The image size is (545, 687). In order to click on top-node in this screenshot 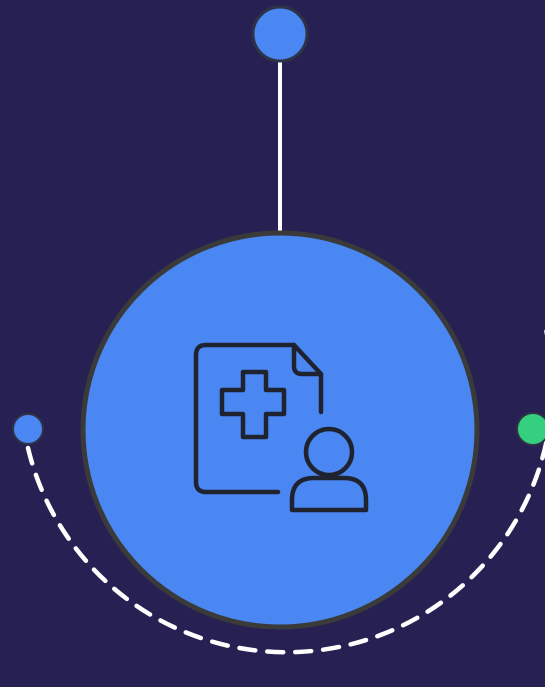, I will do `click(280, 34)`.